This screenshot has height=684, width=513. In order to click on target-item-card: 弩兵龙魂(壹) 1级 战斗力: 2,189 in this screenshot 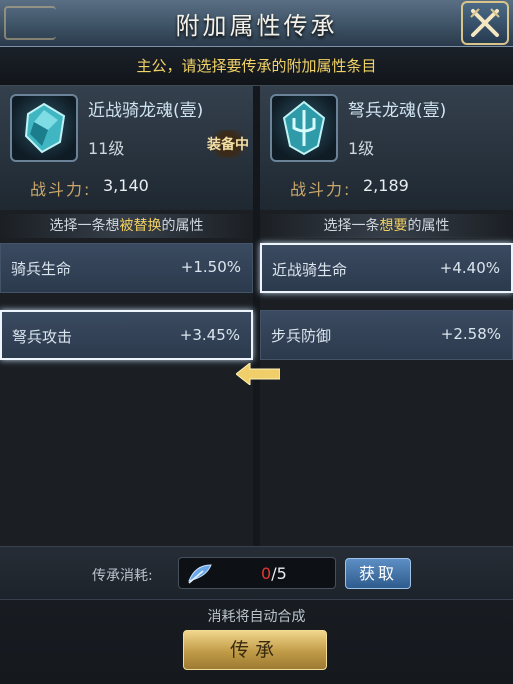, I will do `click(386, 148)`.